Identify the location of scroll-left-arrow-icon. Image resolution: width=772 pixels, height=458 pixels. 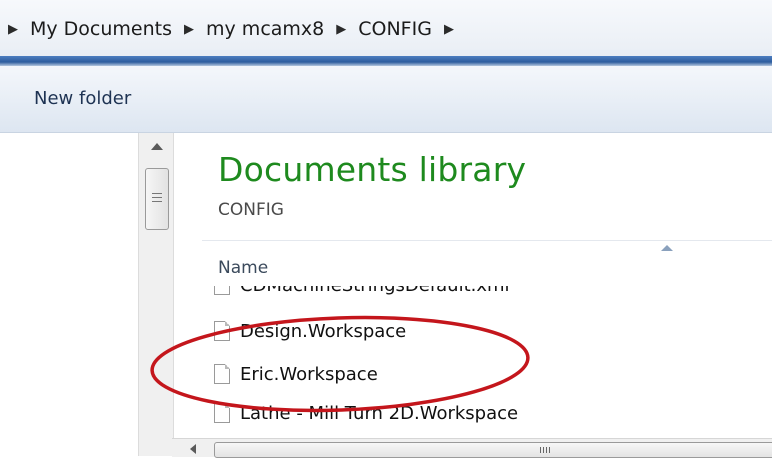
(193, 449).